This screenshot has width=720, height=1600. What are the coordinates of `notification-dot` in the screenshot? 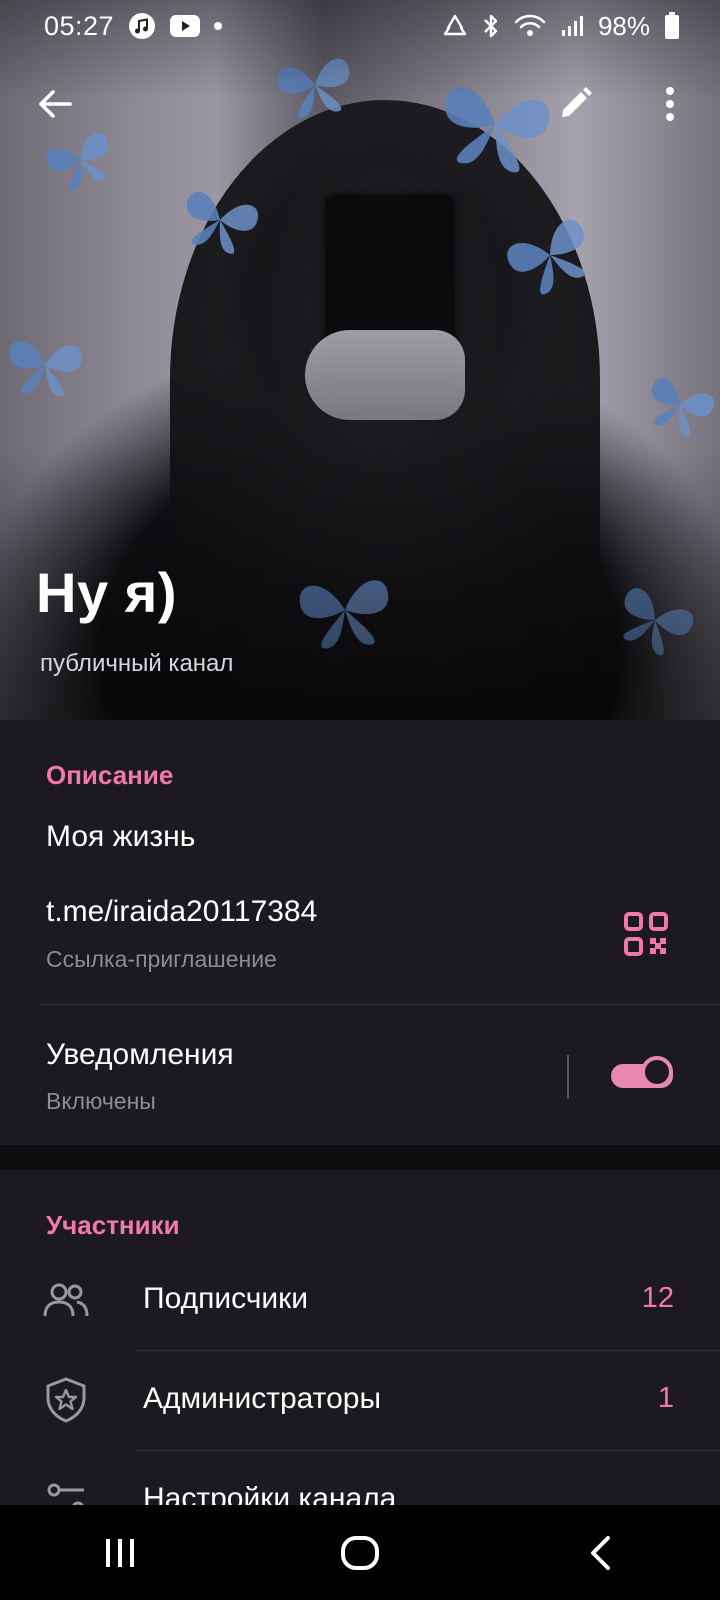 It's located at (218, 26).